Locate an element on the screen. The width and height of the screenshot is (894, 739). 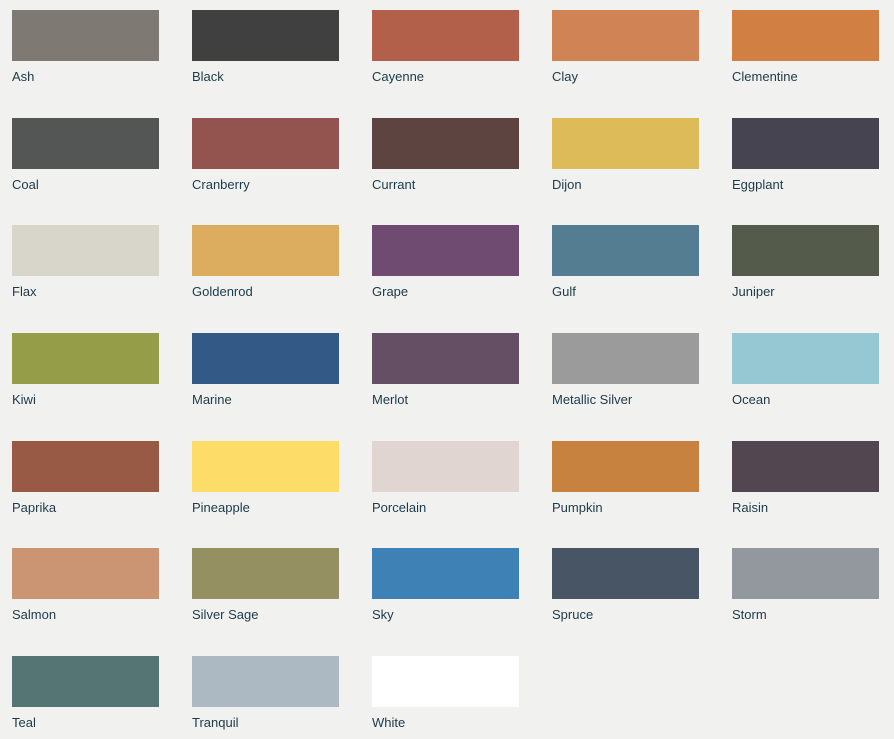
swatch-tranquil: Tranquil is located at coordinates (265, 693).